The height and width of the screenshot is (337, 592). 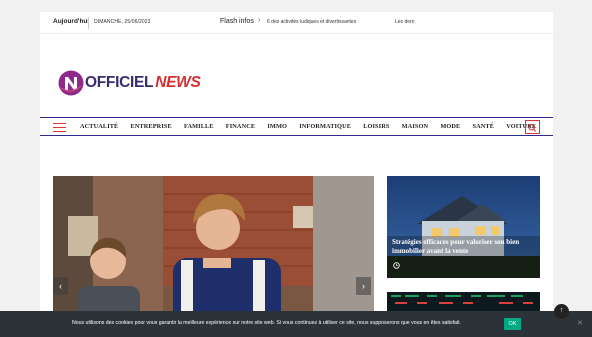 I want to click on scroll-to-top-button: ↑, so click(x=561, y=311).